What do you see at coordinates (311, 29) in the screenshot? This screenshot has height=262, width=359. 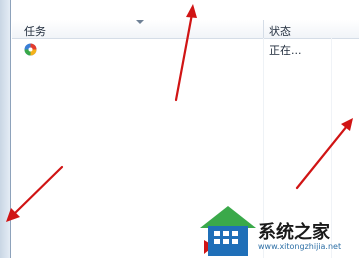 I see `column-header-status: 状态` at bounding box center [311, 29].